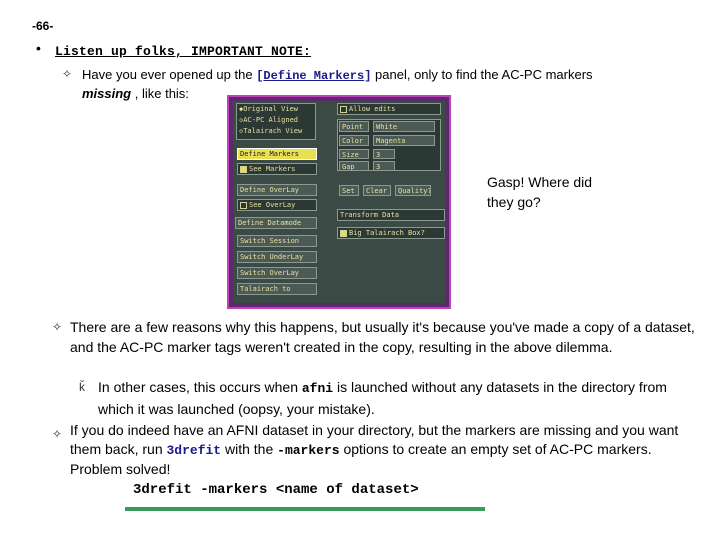  What do you see at coordinates (272, 169) in the screenshot?
I see `see-markers-label: See Markers` at bounding box center [272, 169].